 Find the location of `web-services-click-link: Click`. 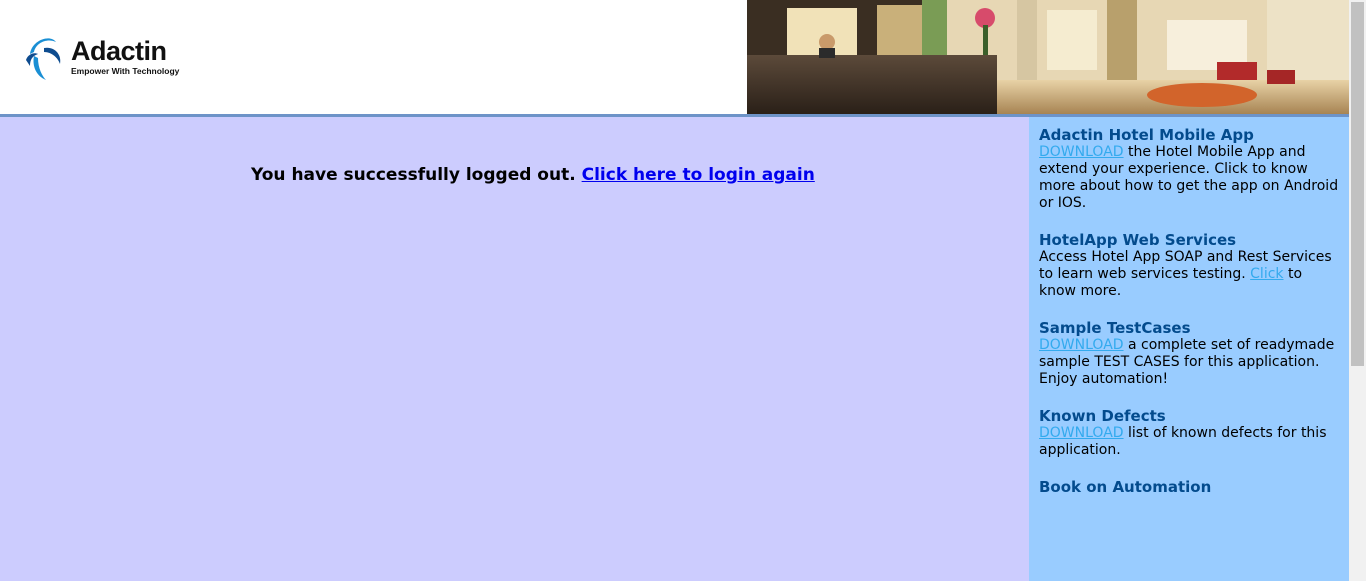

web-services-click-link: Click is located at coordinates (1266, 274).